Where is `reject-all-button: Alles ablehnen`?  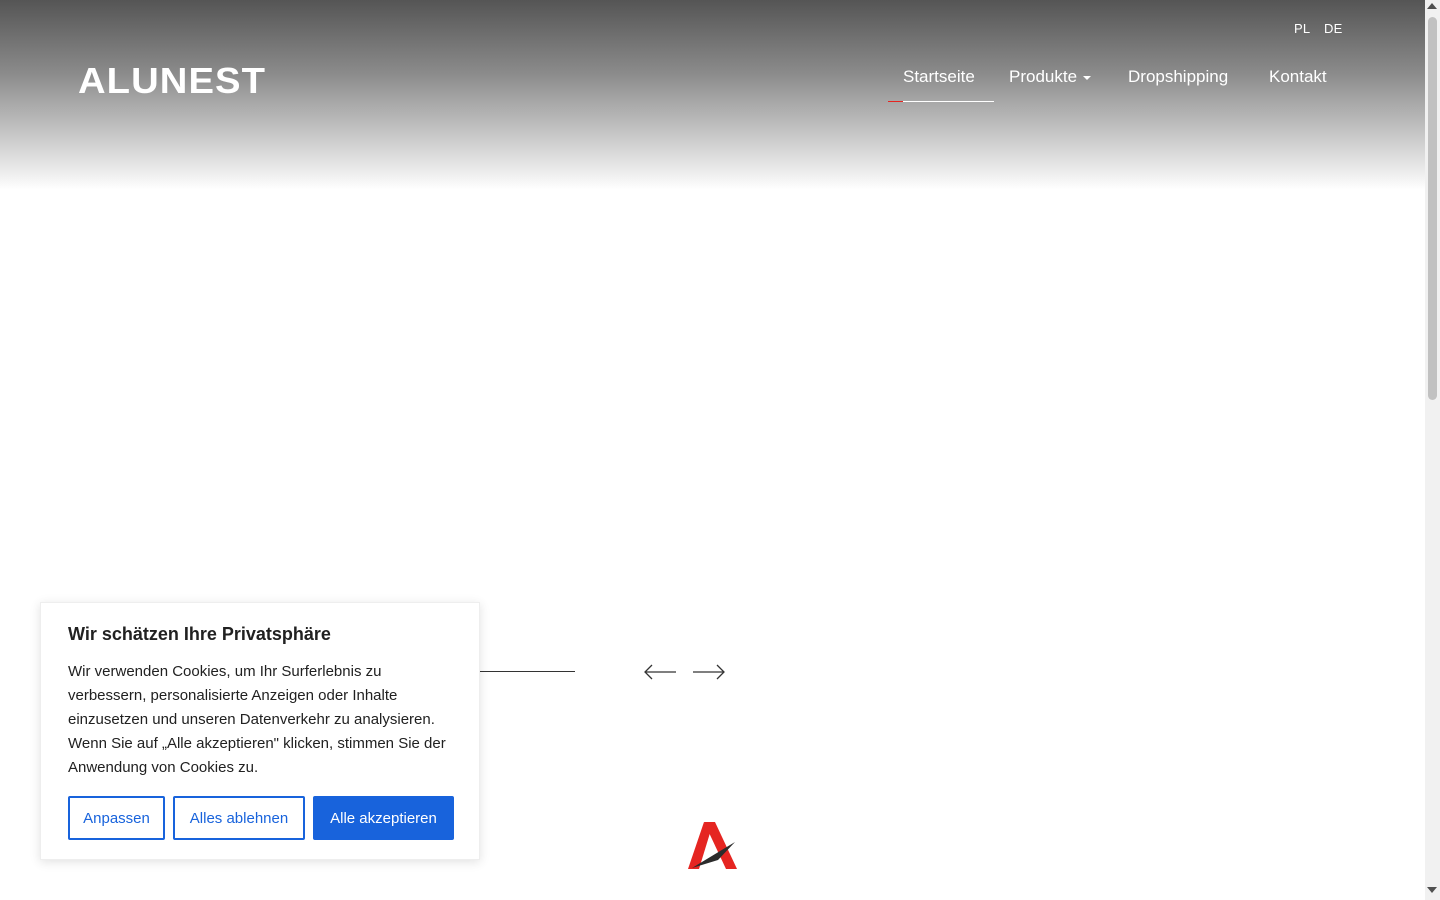
reject-all-button: Alles ablehnen is located at coordinates (239, 818).